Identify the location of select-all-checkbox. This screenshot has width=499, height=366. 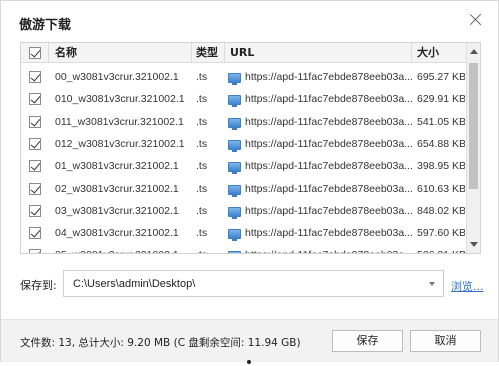
(35, 53).